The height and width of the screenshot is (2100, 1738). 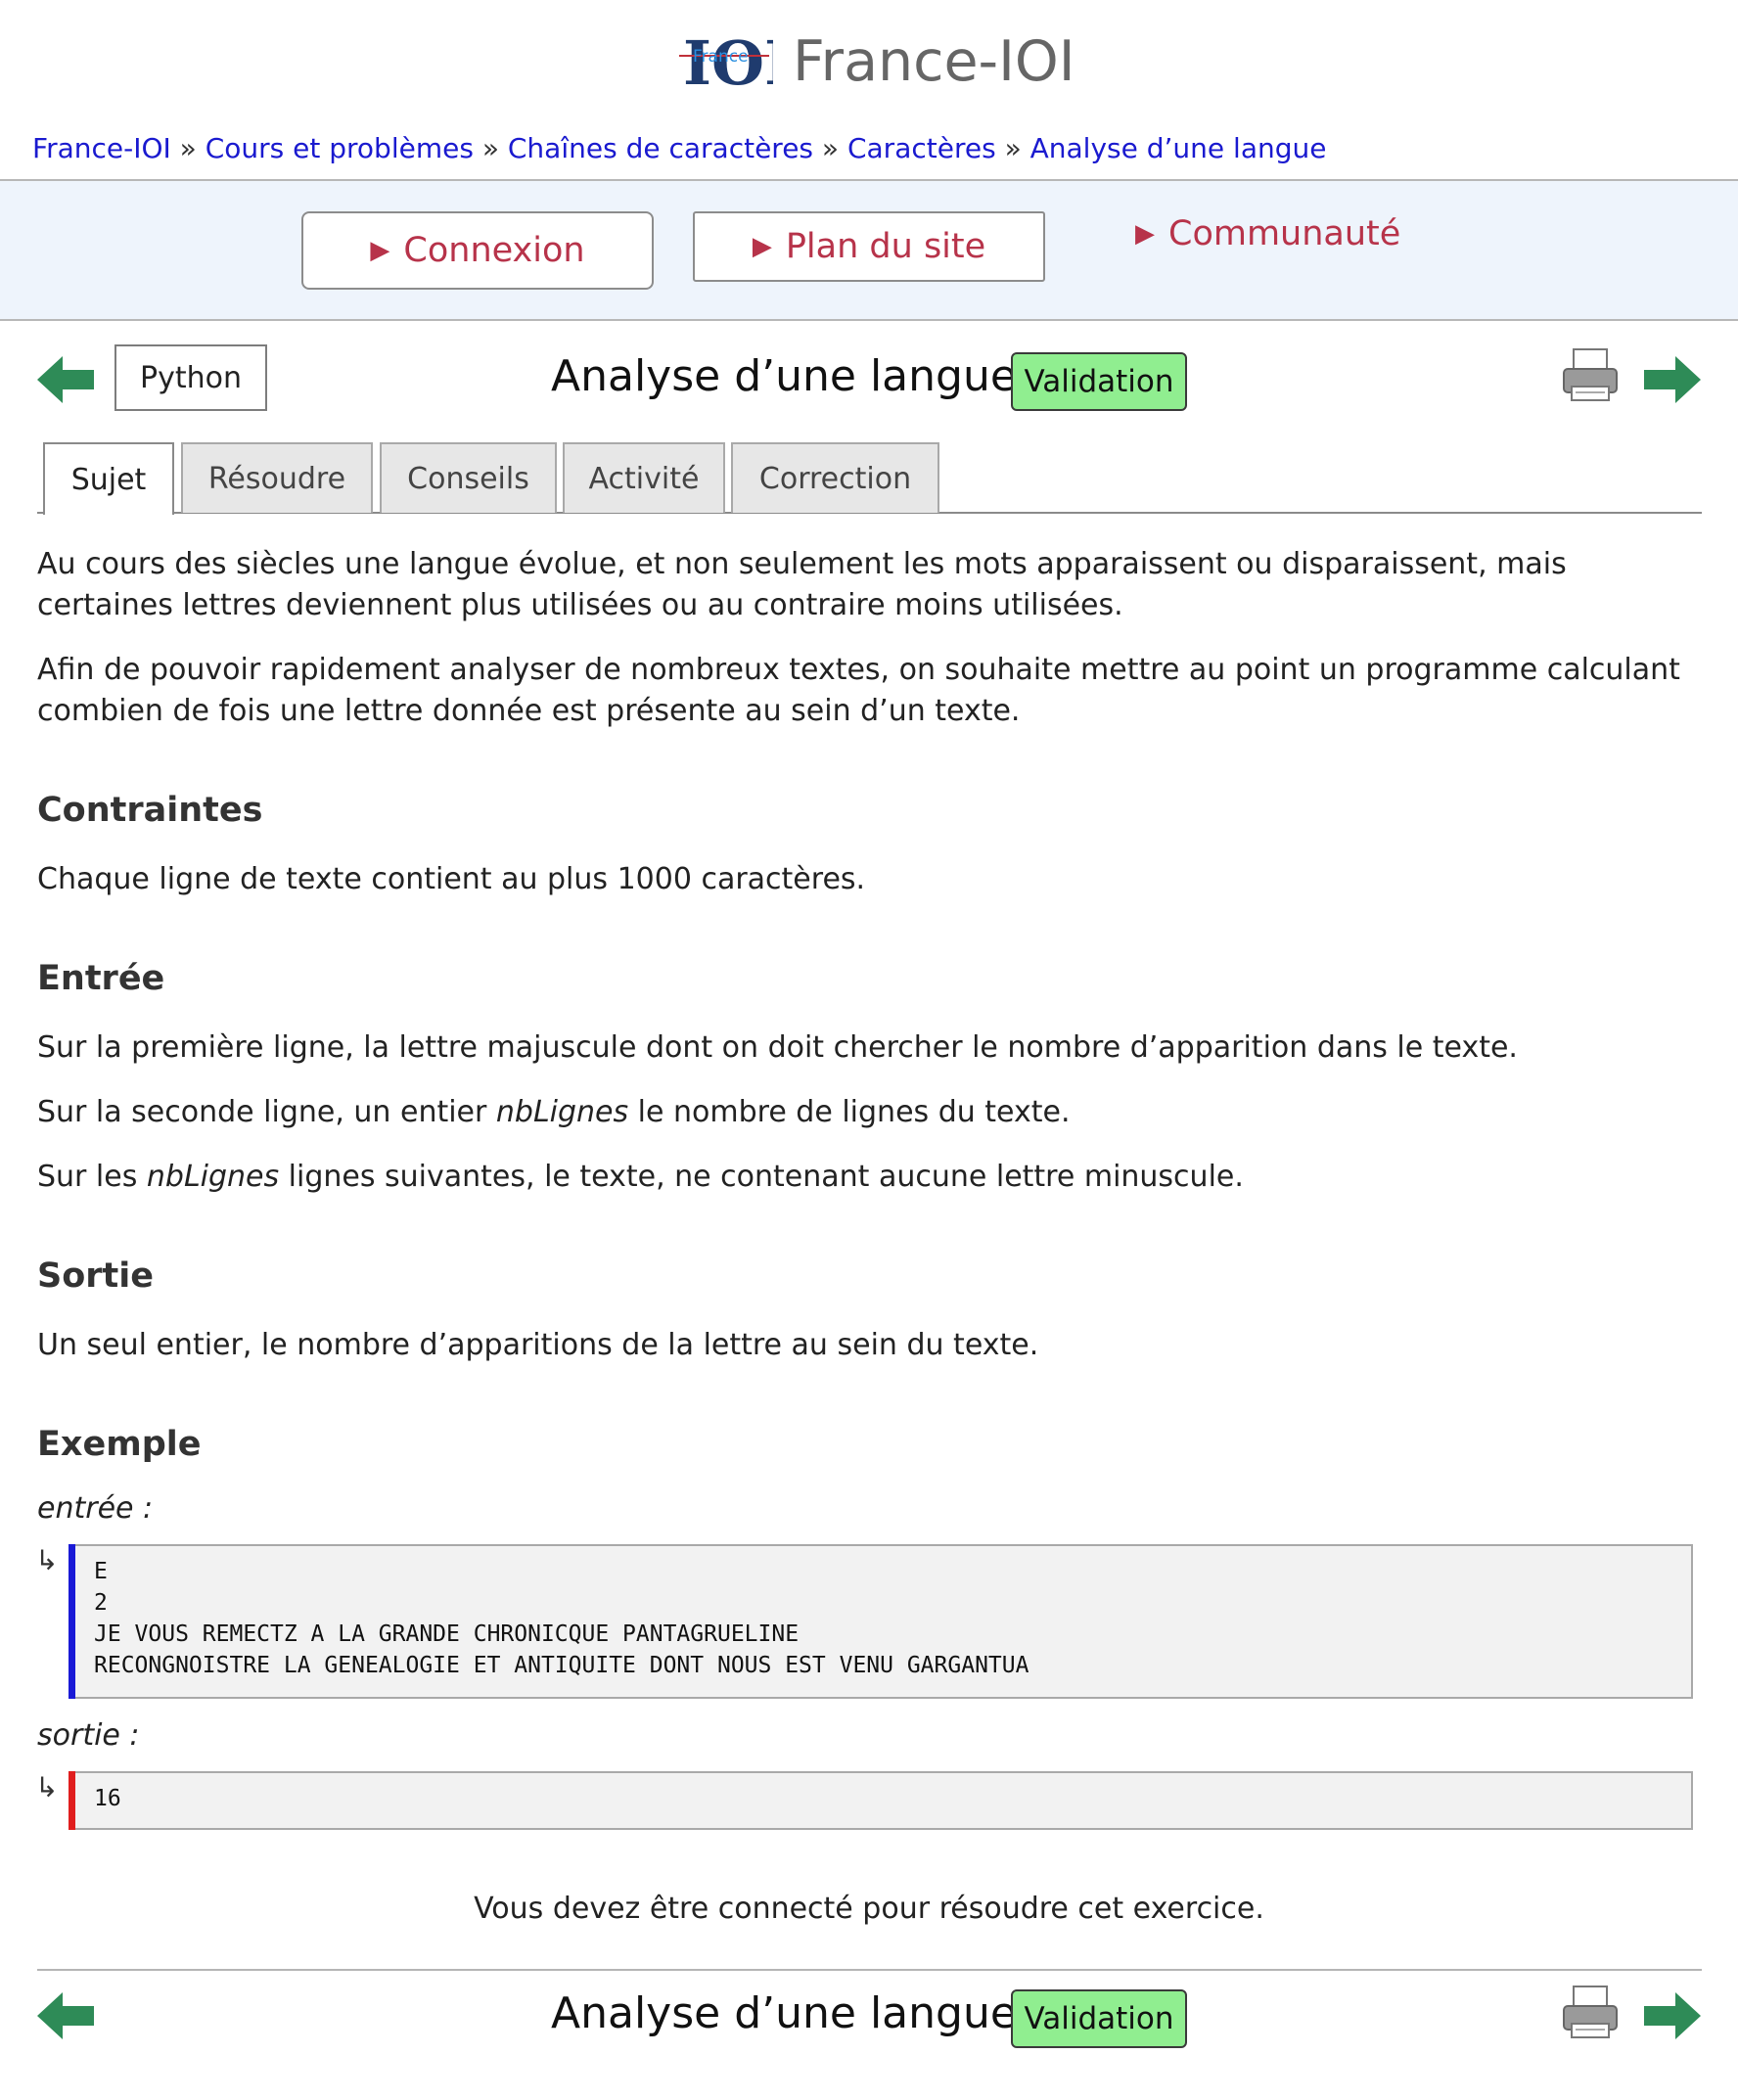 I want to click on connexion-button: ▶ Connexion, so click(x=478, y=250).